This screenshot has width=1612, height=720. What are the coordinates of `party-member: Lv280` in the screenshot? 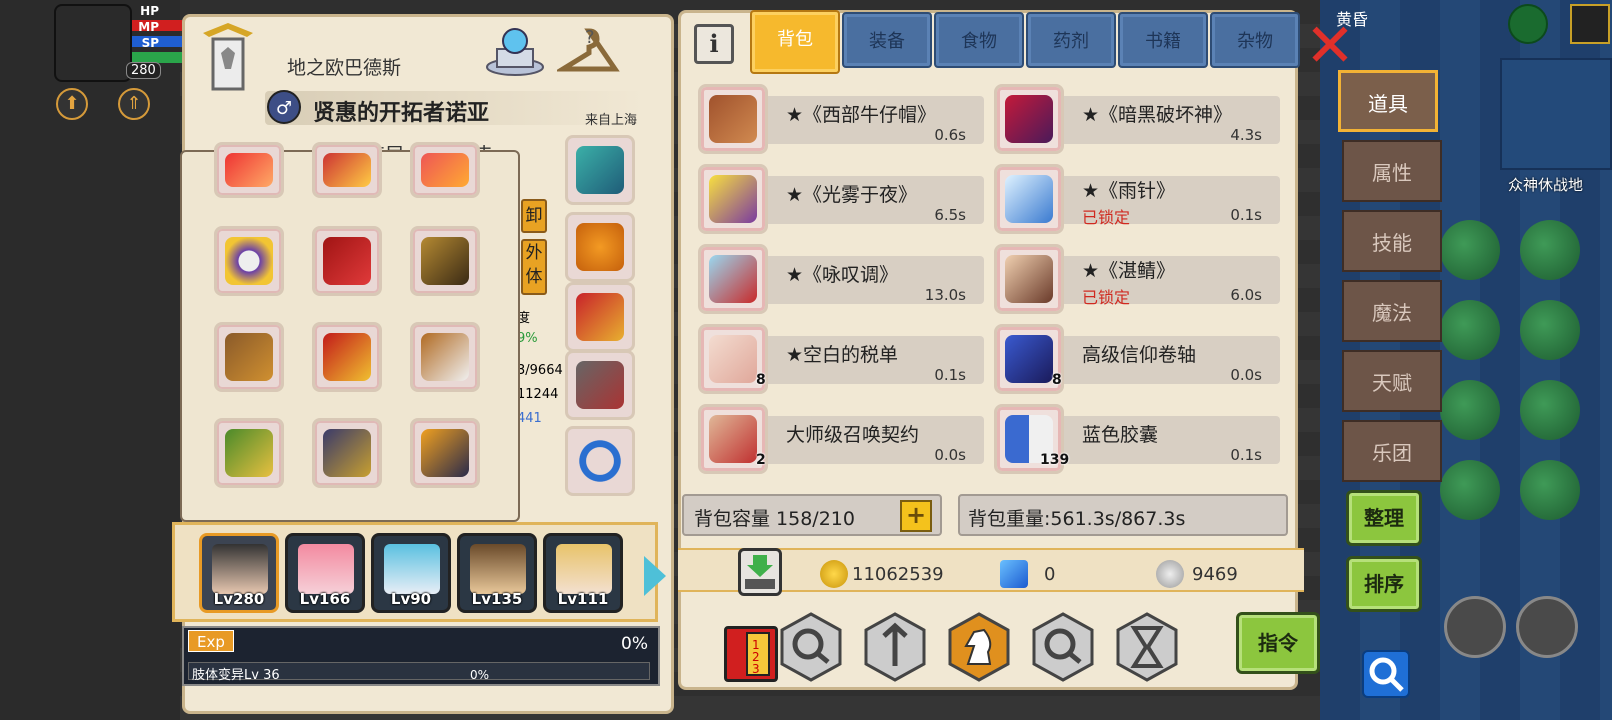 It's located at (239, 573).